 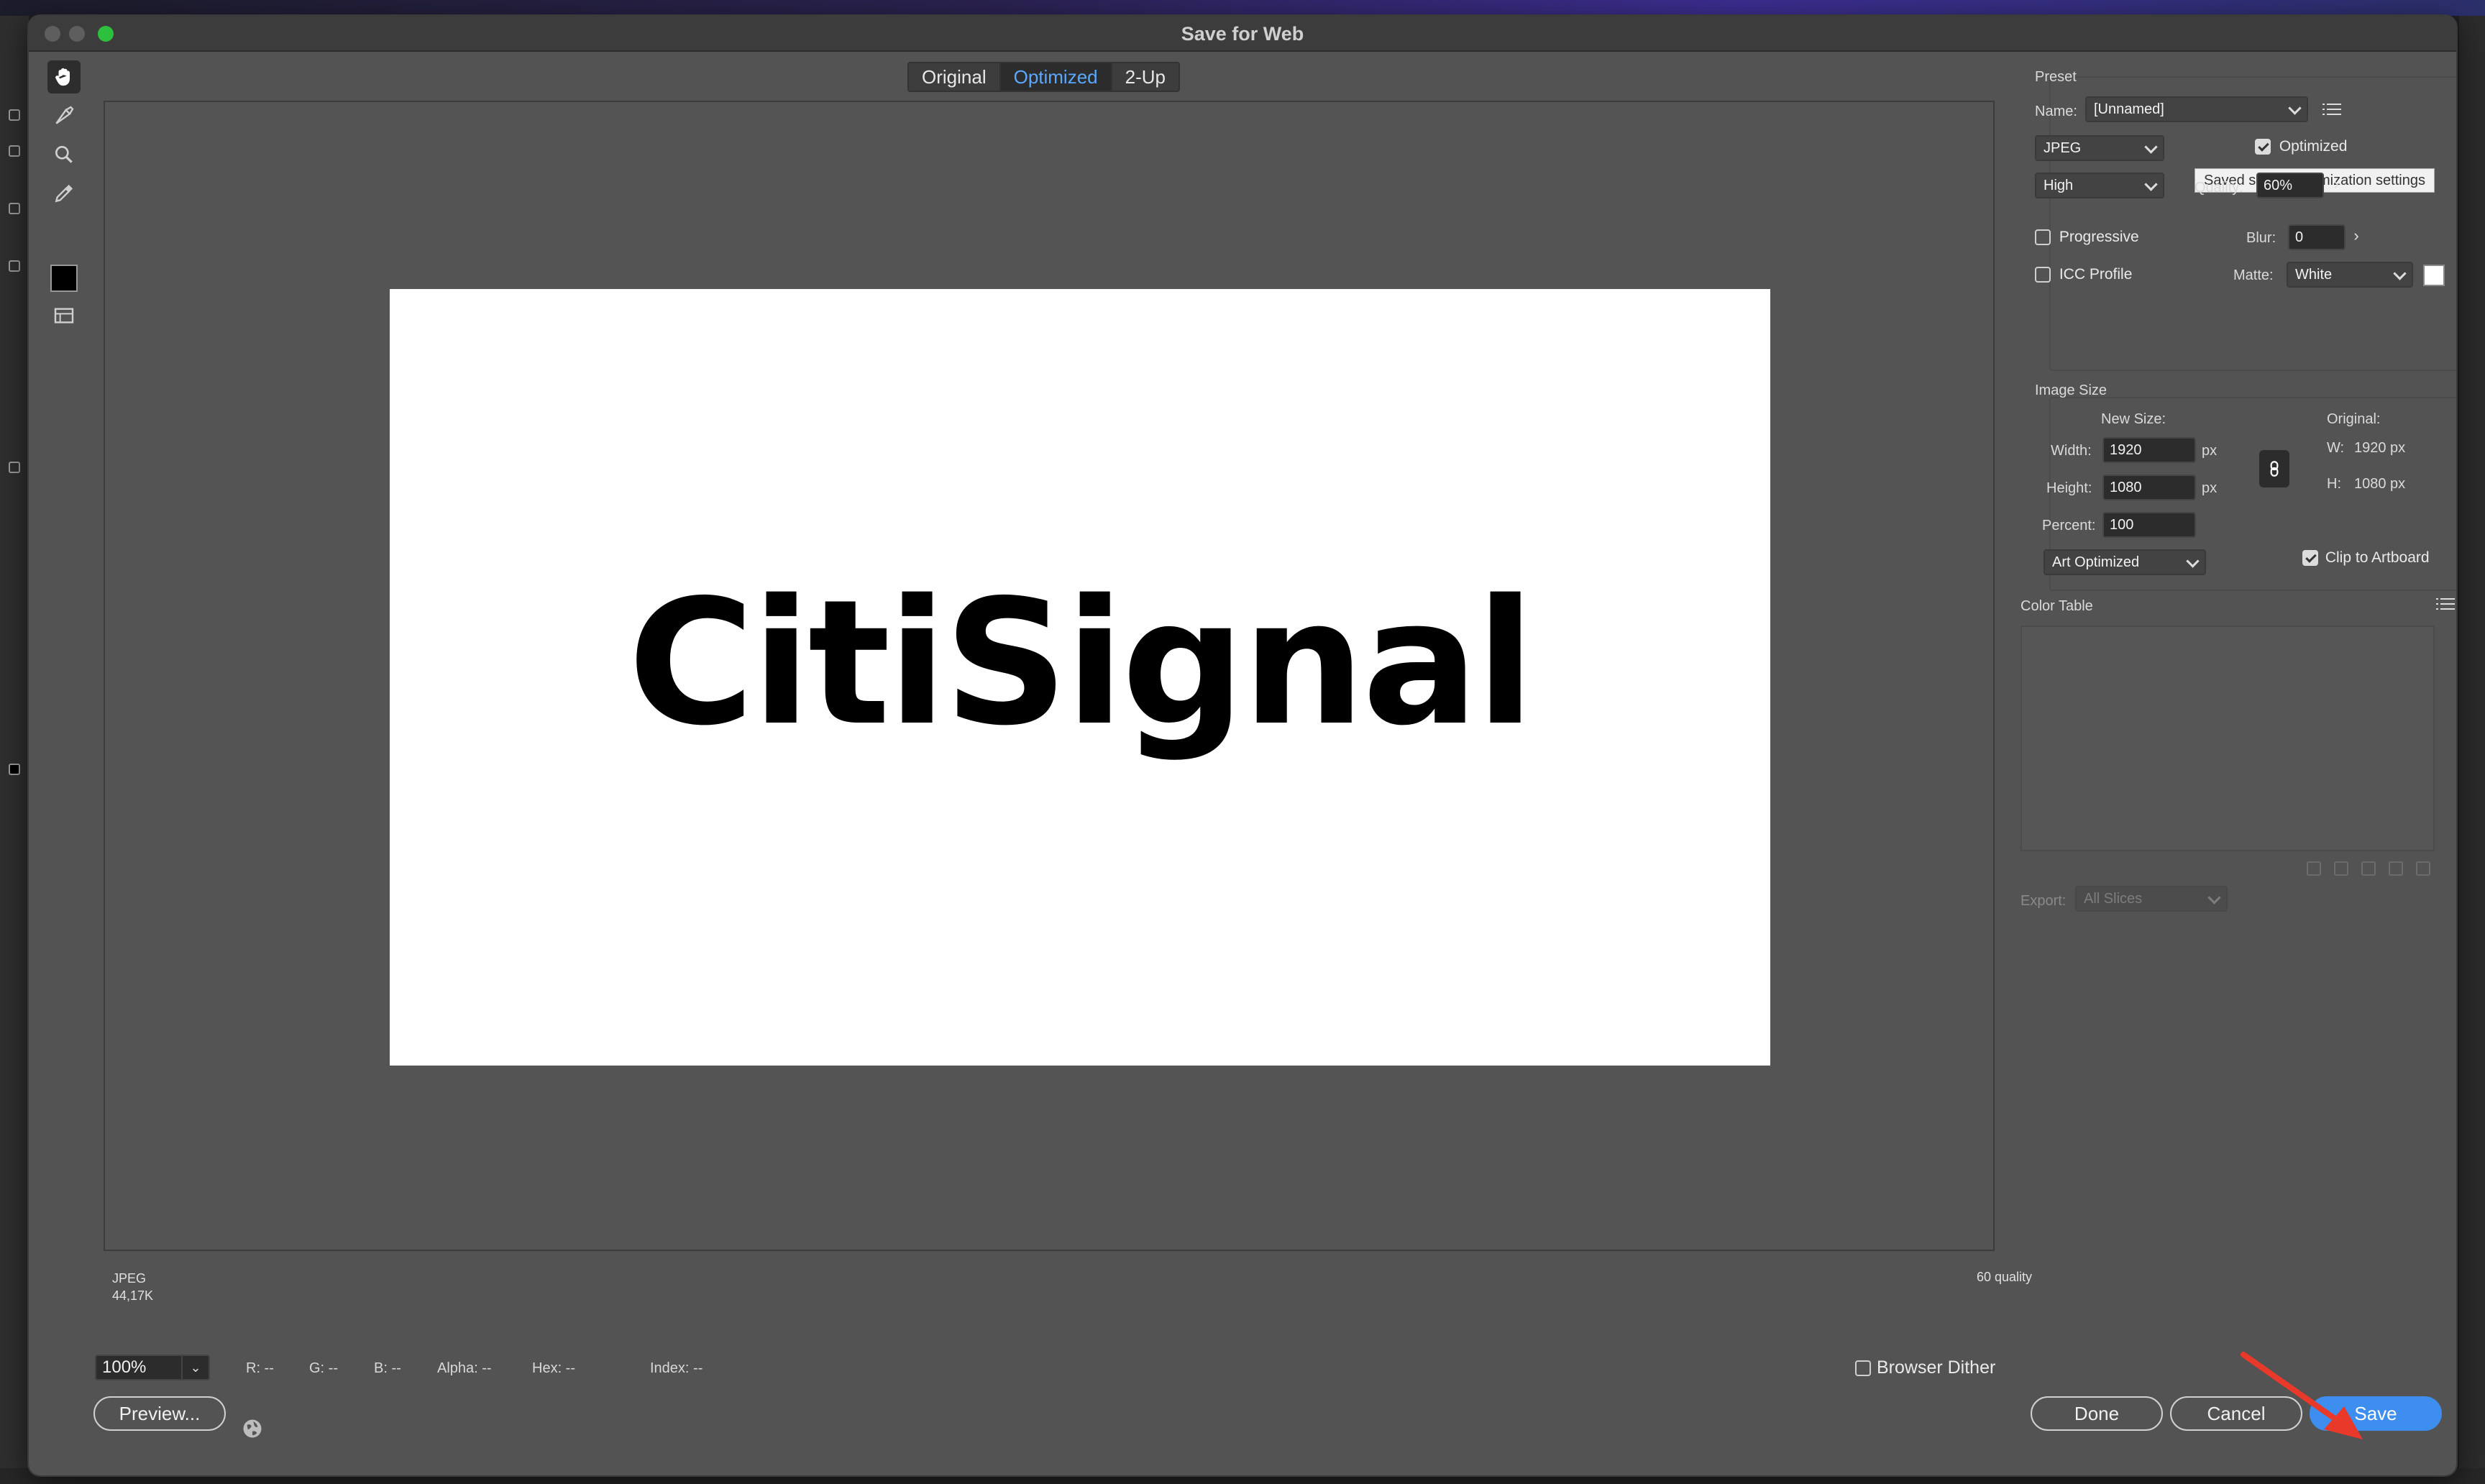 I want to click on optimized-label: Optimized, so click(x=2313, y=146).